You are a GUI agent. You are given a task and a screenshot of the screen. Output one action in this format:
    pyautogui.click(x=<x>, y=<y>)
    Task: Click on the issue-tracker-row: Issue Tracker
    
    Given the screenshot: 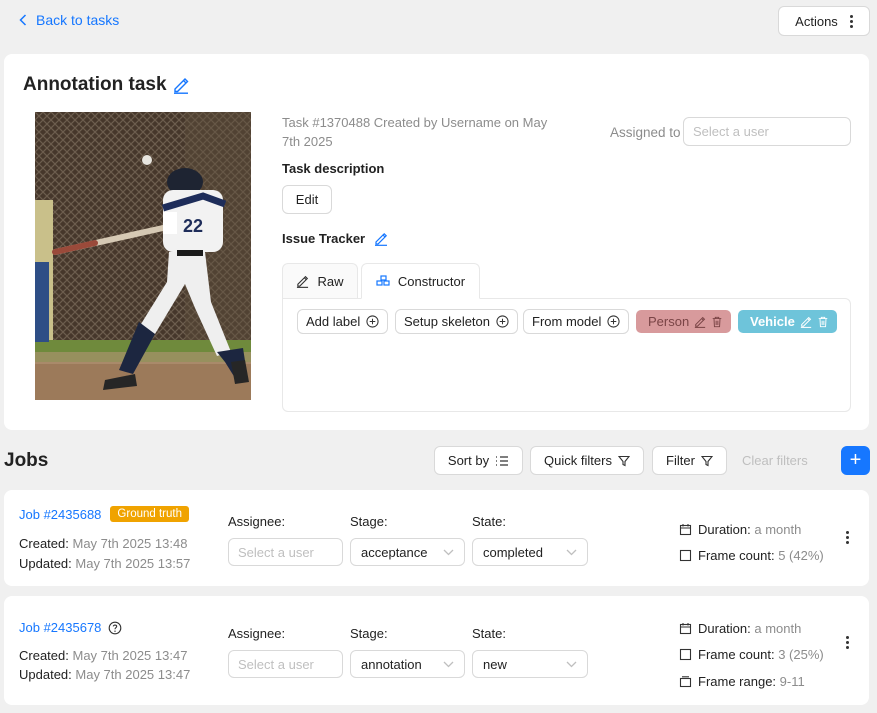 What is the action you would take?
    pyautogui.click(x=335, y=238)
    